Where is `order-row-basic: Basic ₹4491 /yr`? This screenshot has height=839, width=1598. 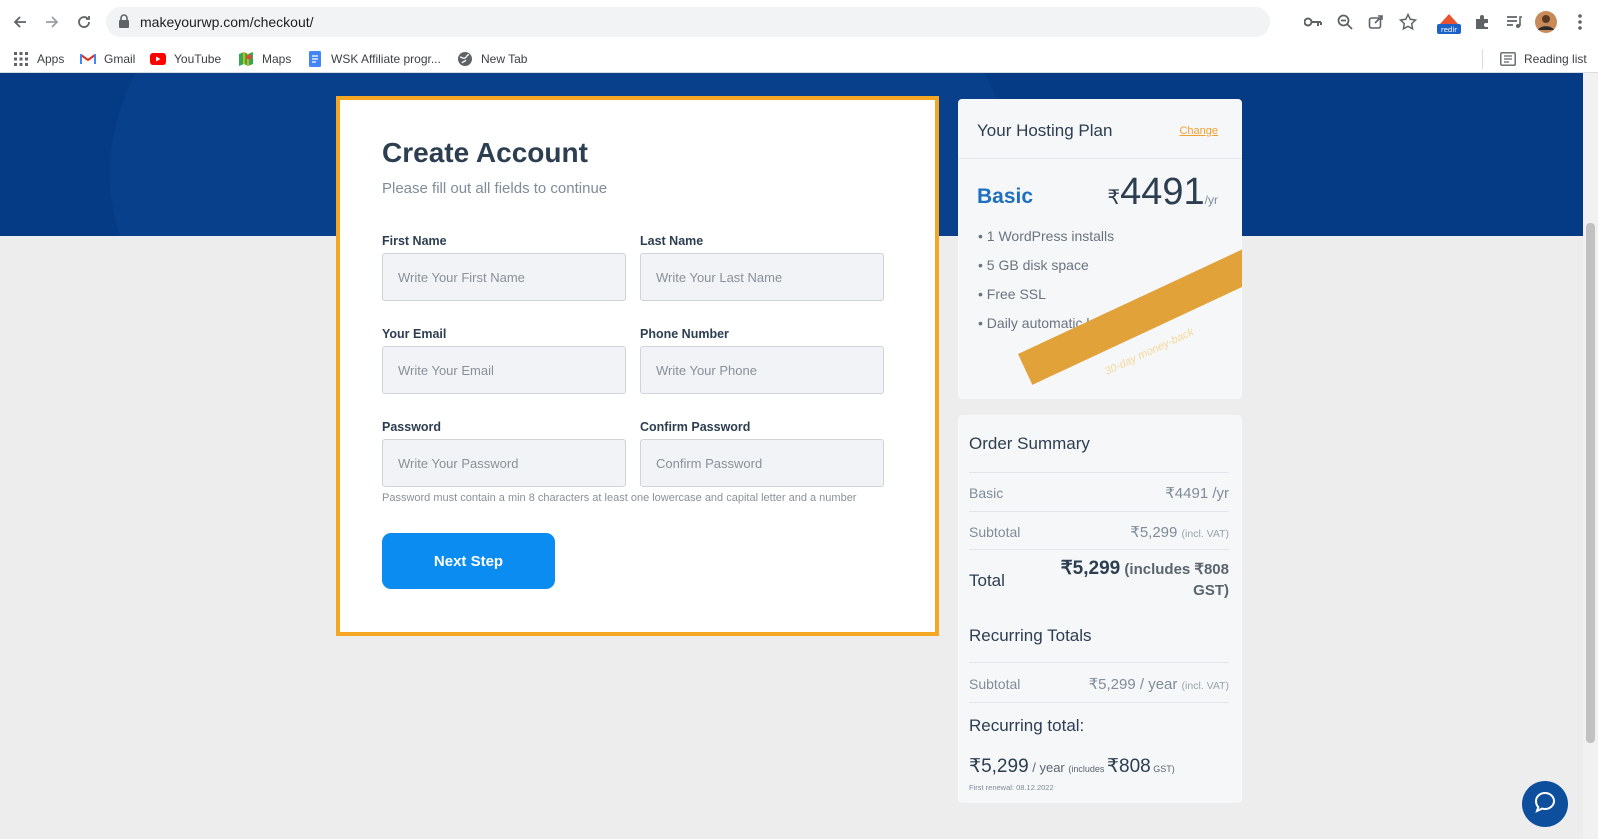 order-row-basic: Basic ₹4491 /yr is located at coordinates (1099, 491).